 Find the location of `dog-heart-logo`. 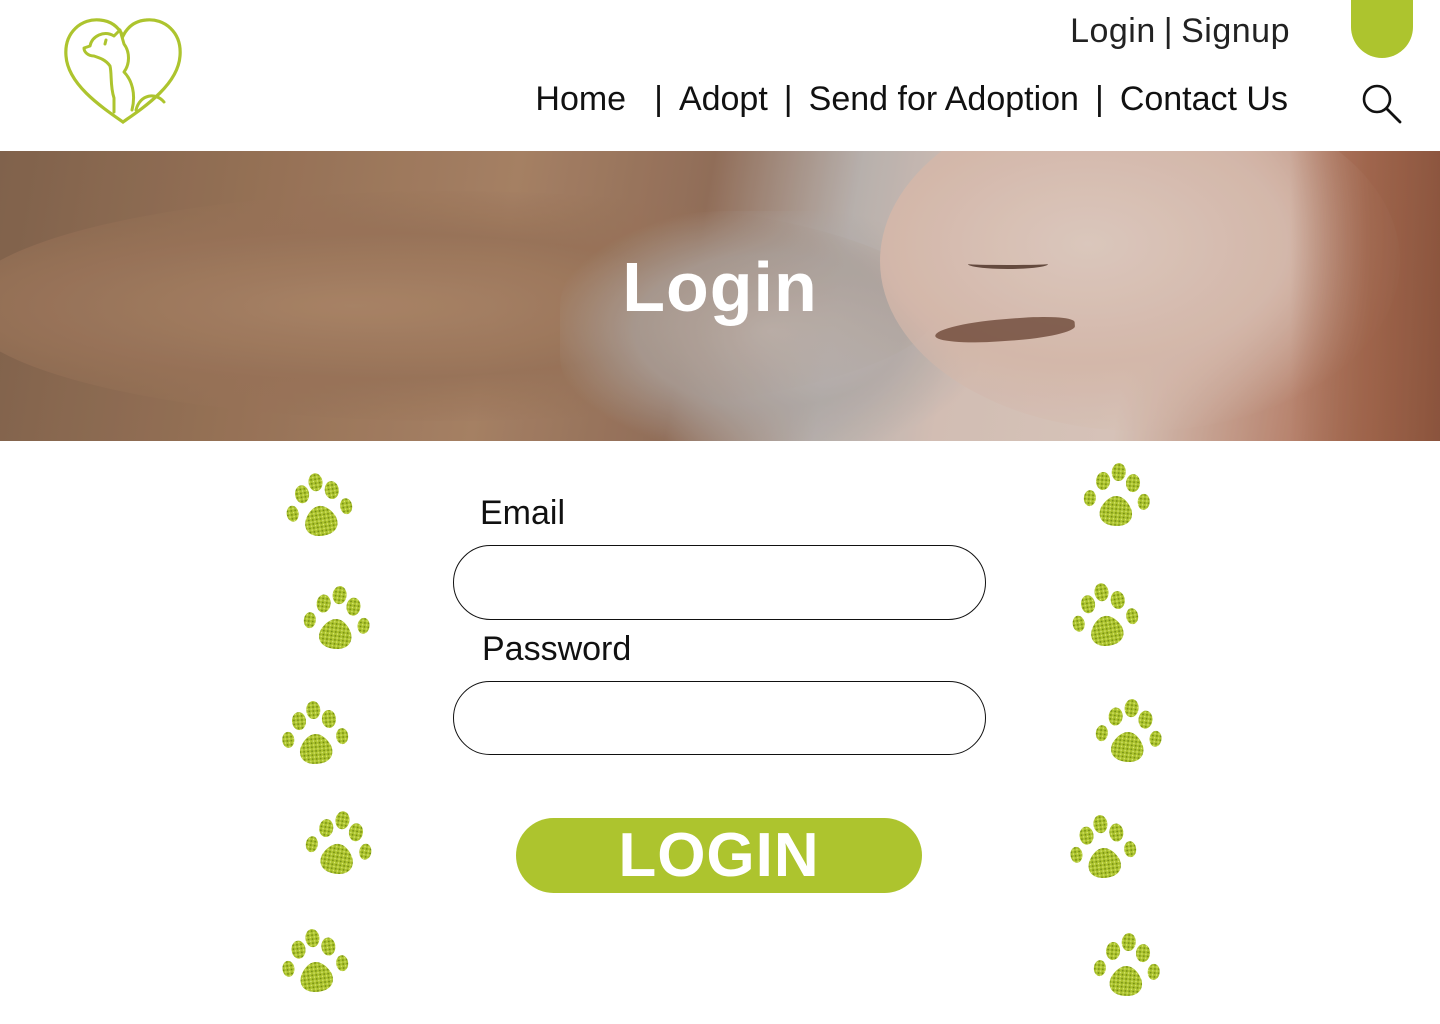

dog-heart-logo is located at coordinates (123, 71).